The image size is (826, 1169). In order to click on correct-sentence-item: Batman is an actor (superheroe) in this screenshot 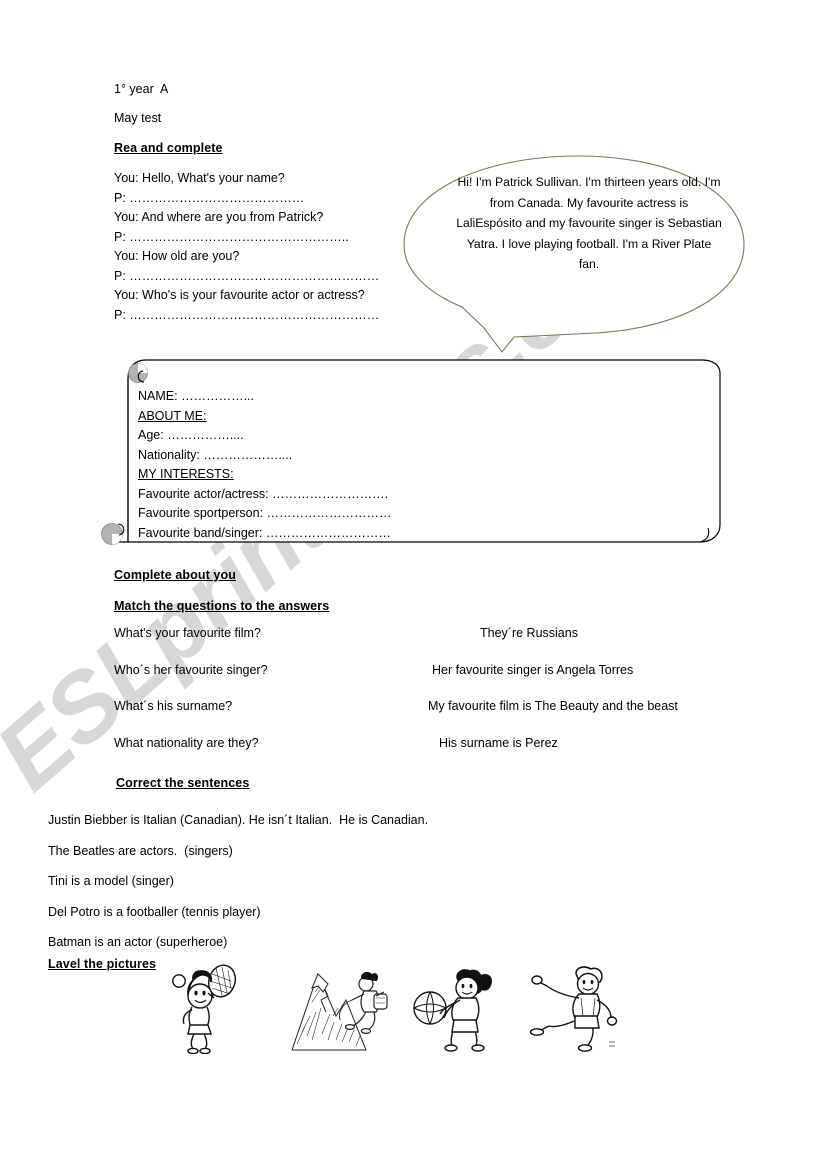, I will do `click(138, 942)`.